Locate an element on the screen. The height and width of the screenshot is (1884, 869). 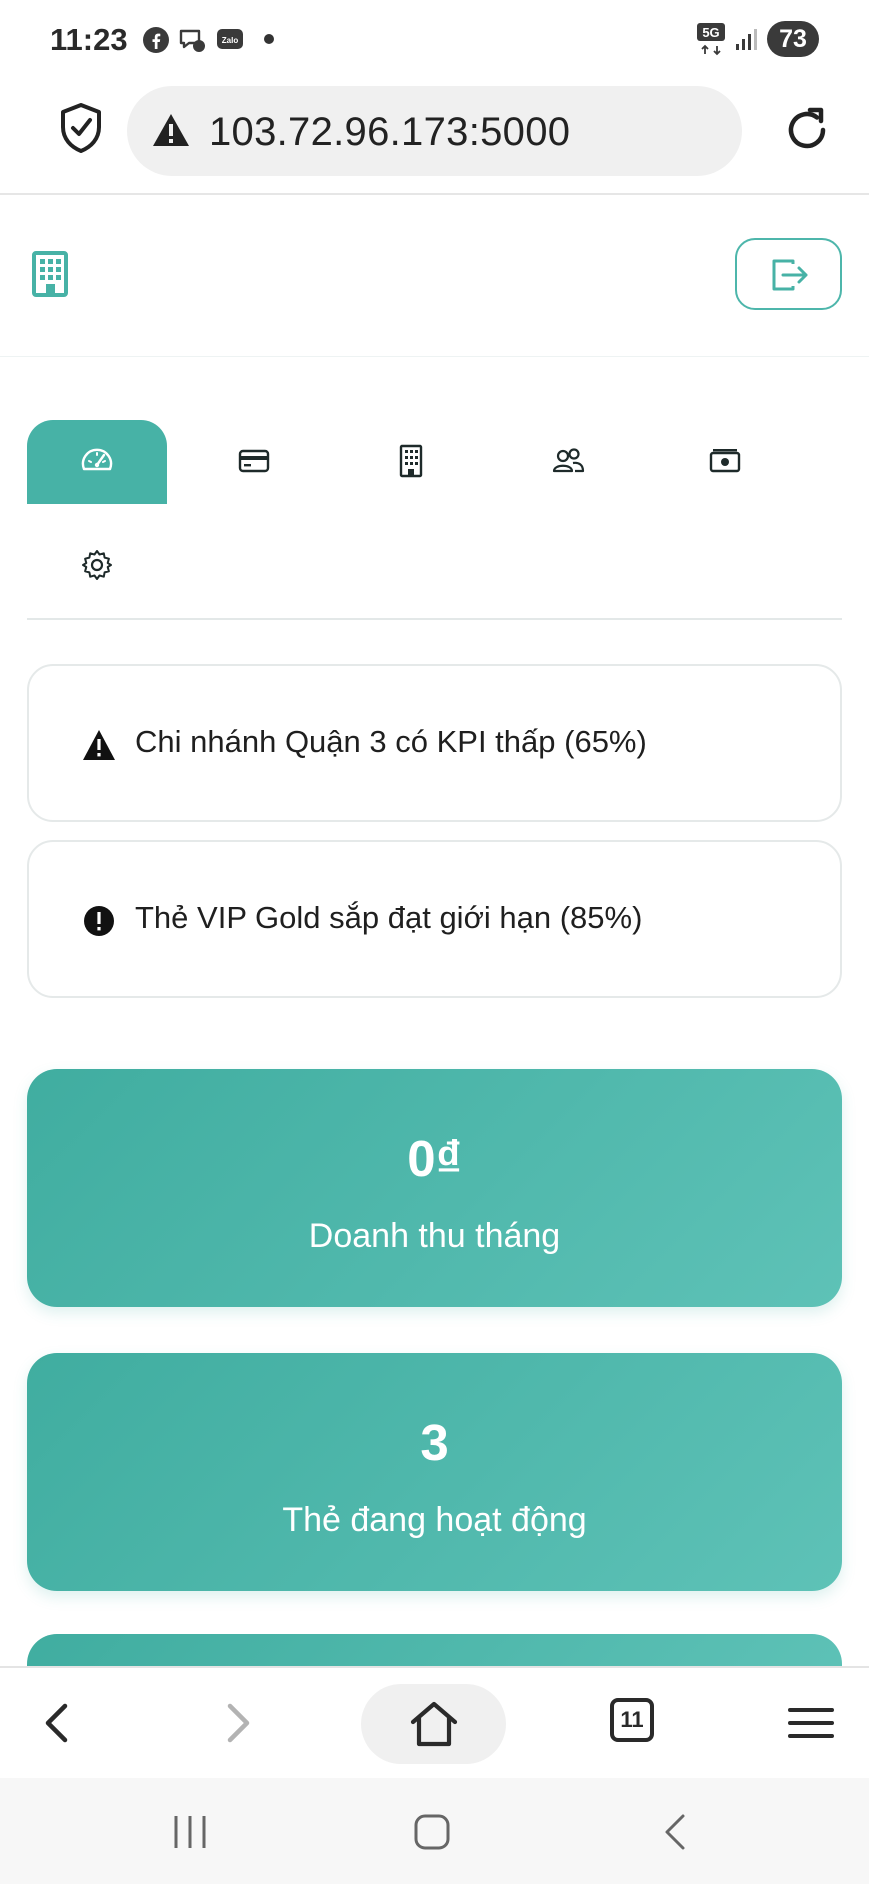
tab-dashboard is located at coordinates (97, 462).